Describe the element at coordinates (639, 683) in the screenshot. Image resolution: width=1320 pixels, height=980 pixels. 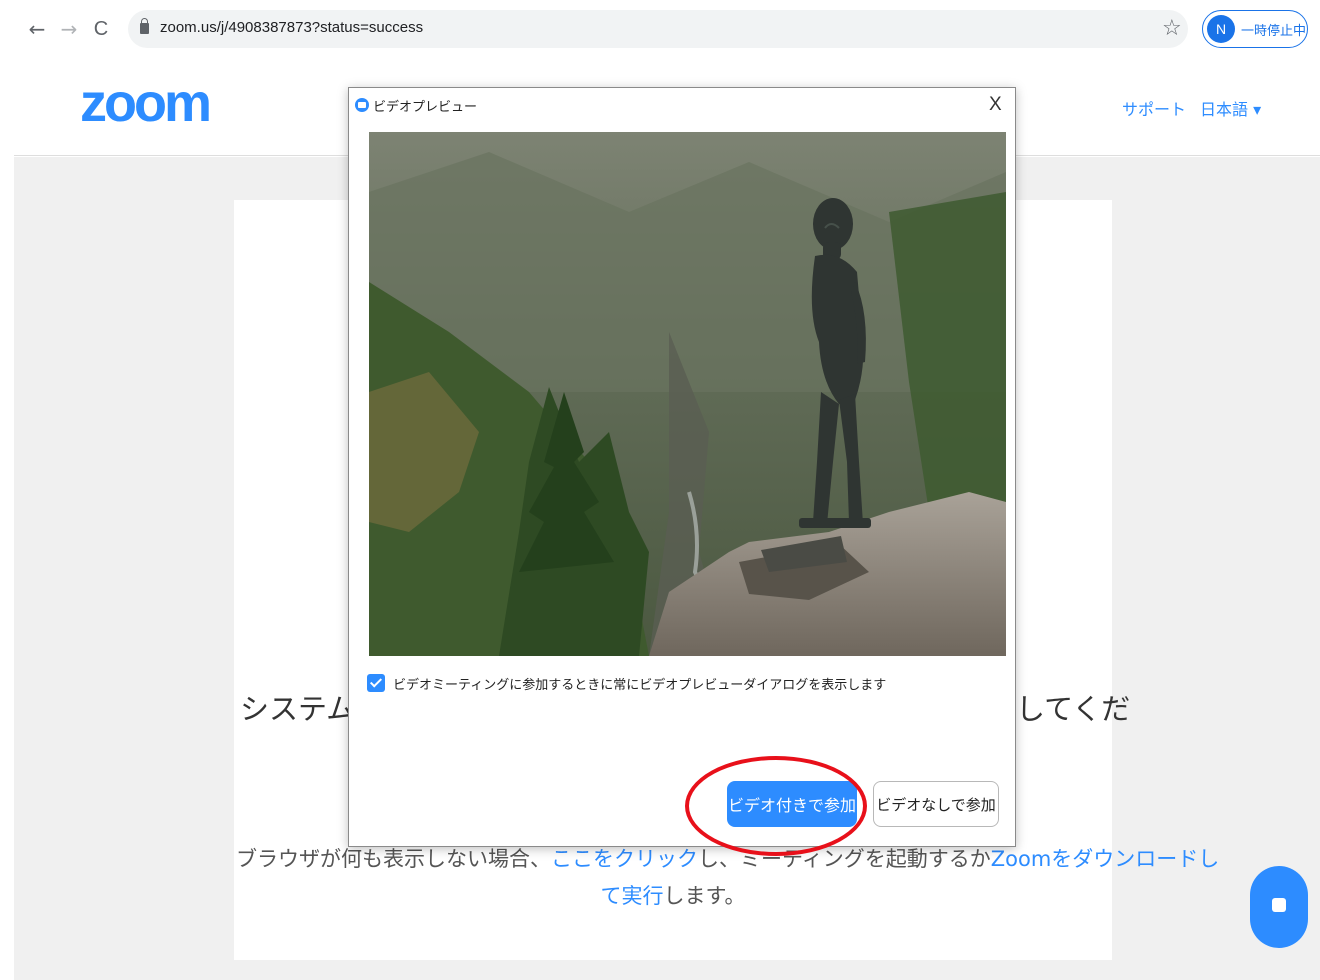
I see `always-show-preview-label: ビデオミーティングに参加するときに常にビデオプレビューダイアログを表示します` at that location.